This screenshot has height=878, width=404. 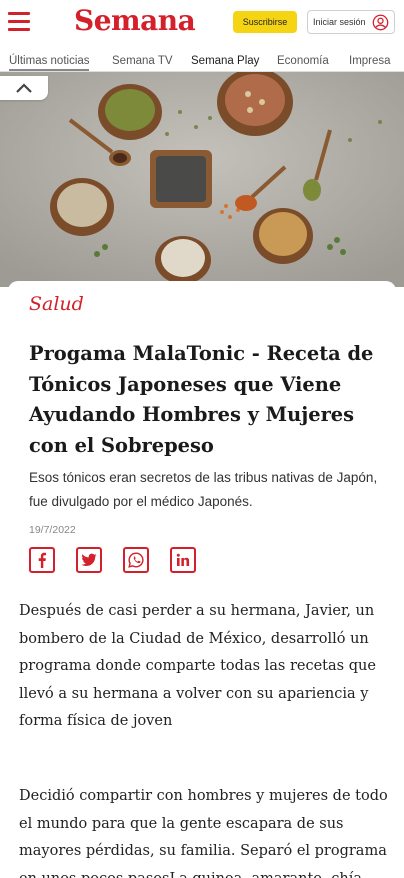 I want to click on whatsapp-icon, so click(x=136, y=560).